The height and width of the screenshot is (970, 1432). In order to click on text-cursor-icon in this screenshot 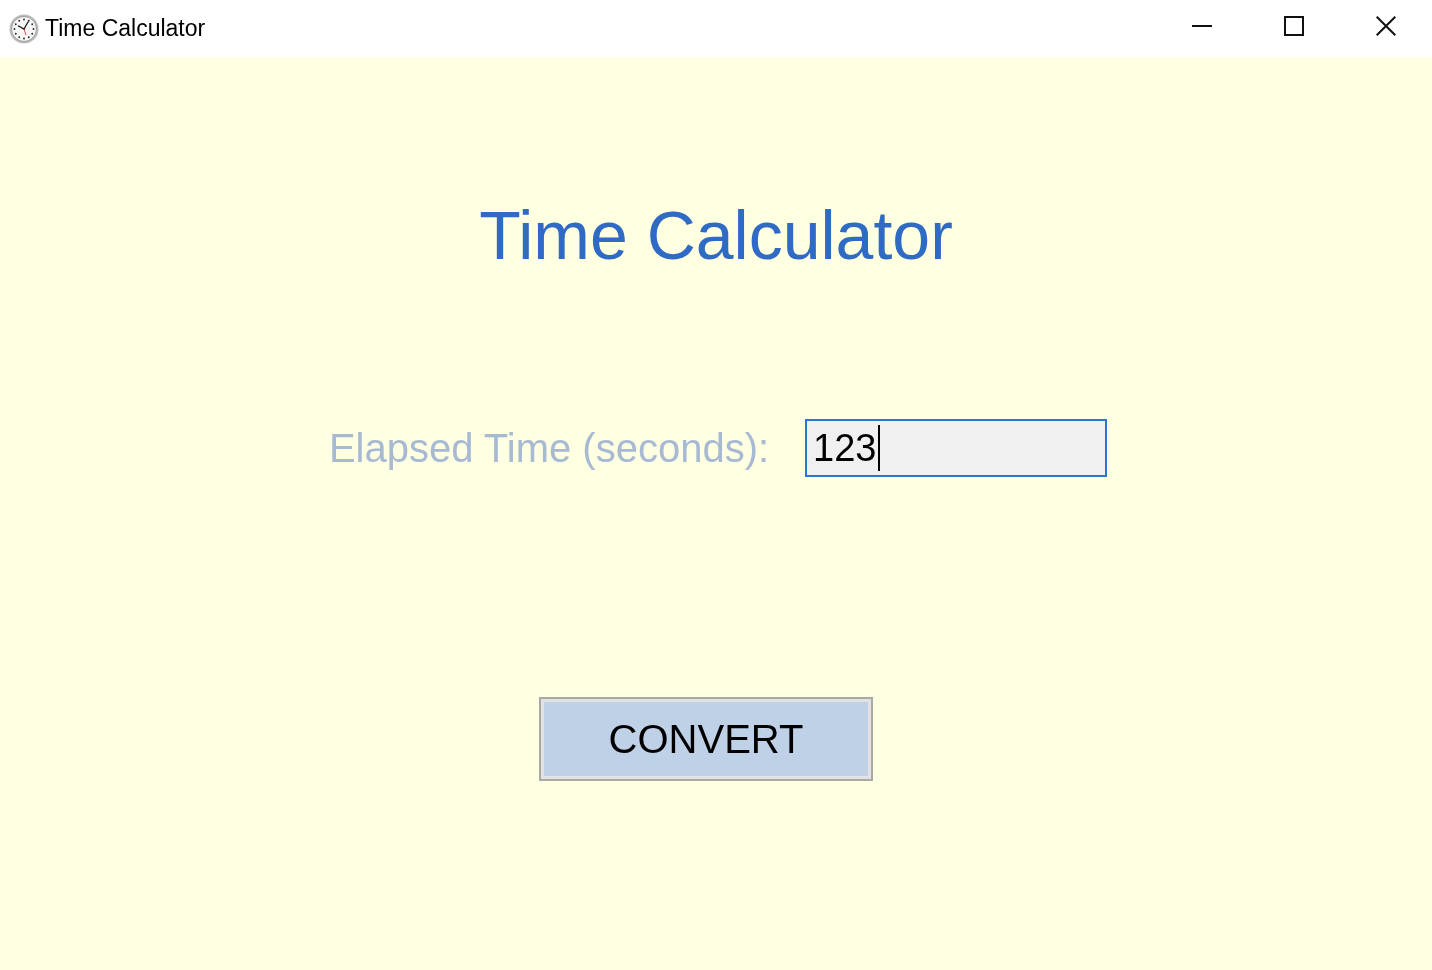, I will do `click(878, 448)`.